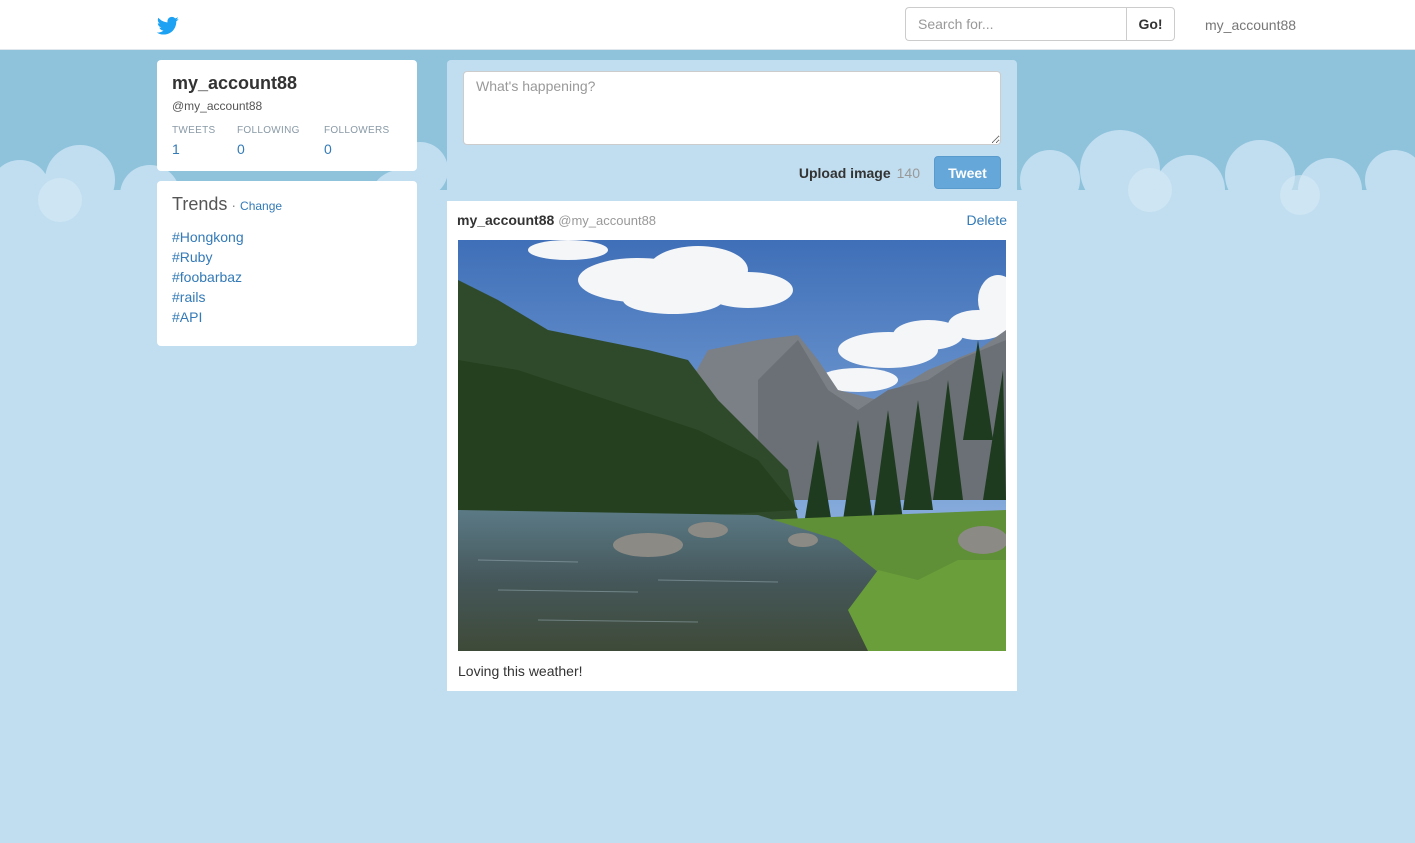  Describe the element at coordinates (280, 149) in the screenshot. I see `stat-following-value: 0` at that location.